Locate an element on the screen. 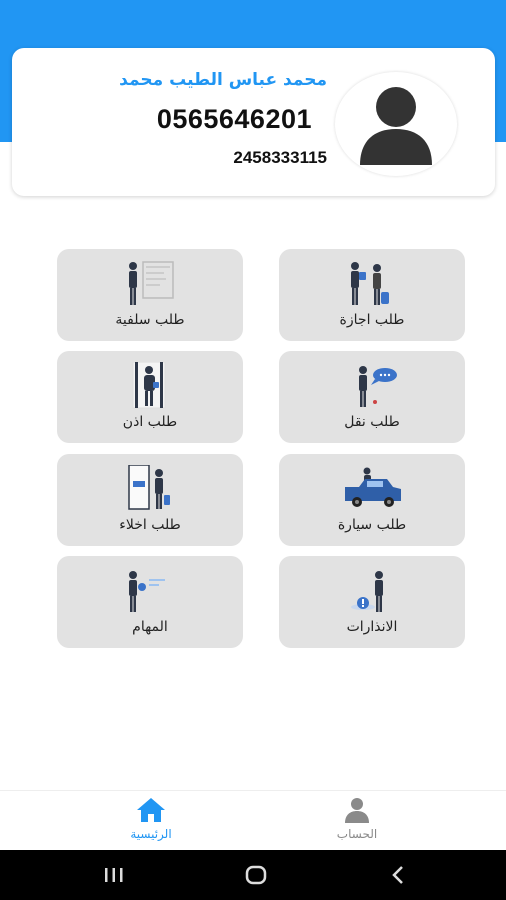 This screenshot has width=506, height=900. tile-label: طلب اذن is located at coordinates (150, 422).